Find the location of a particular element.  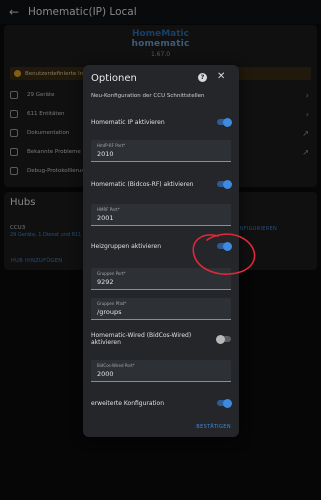

red-circle-annotation is located at coordinates (224, 254).